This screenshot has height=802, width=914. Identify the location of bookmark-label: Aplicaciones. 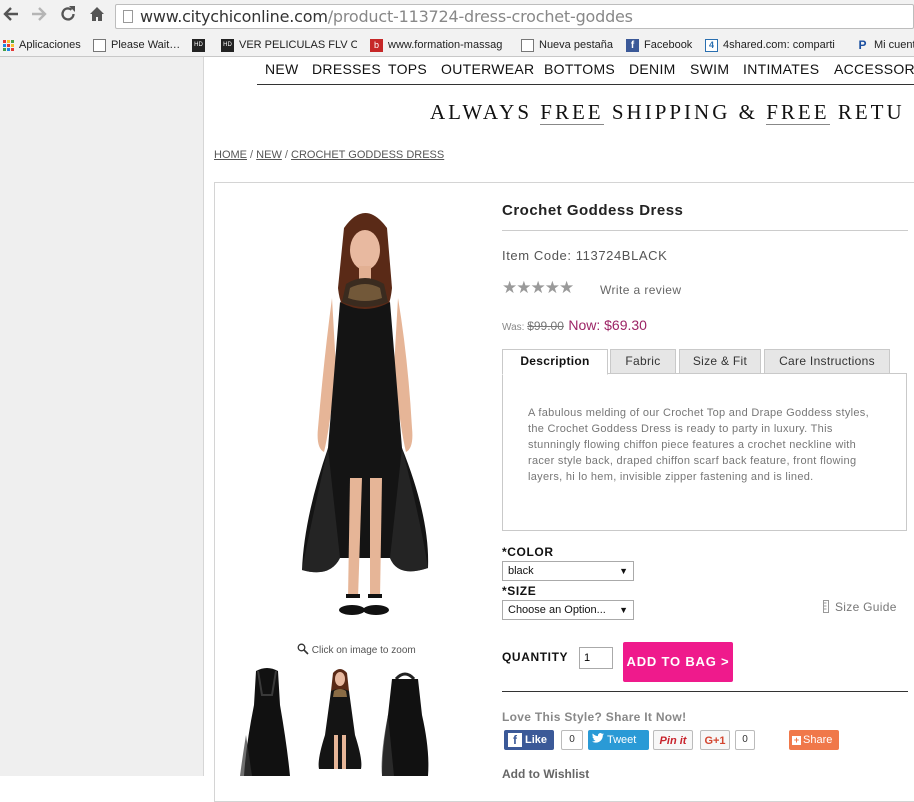
(50, 45).